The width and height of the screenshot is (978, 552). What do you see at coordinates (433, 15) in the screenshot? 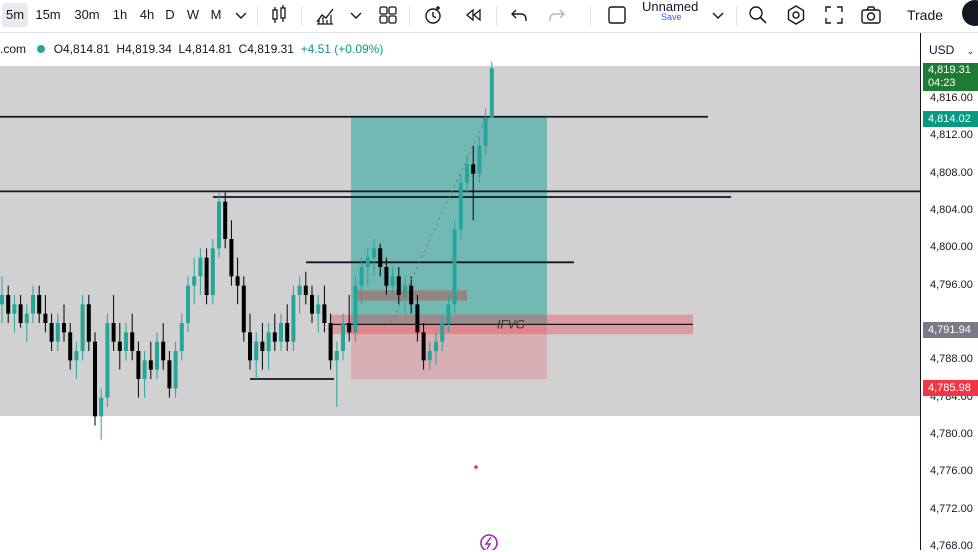
I see `alert-clock-icon` at bounding box center [433, 15].